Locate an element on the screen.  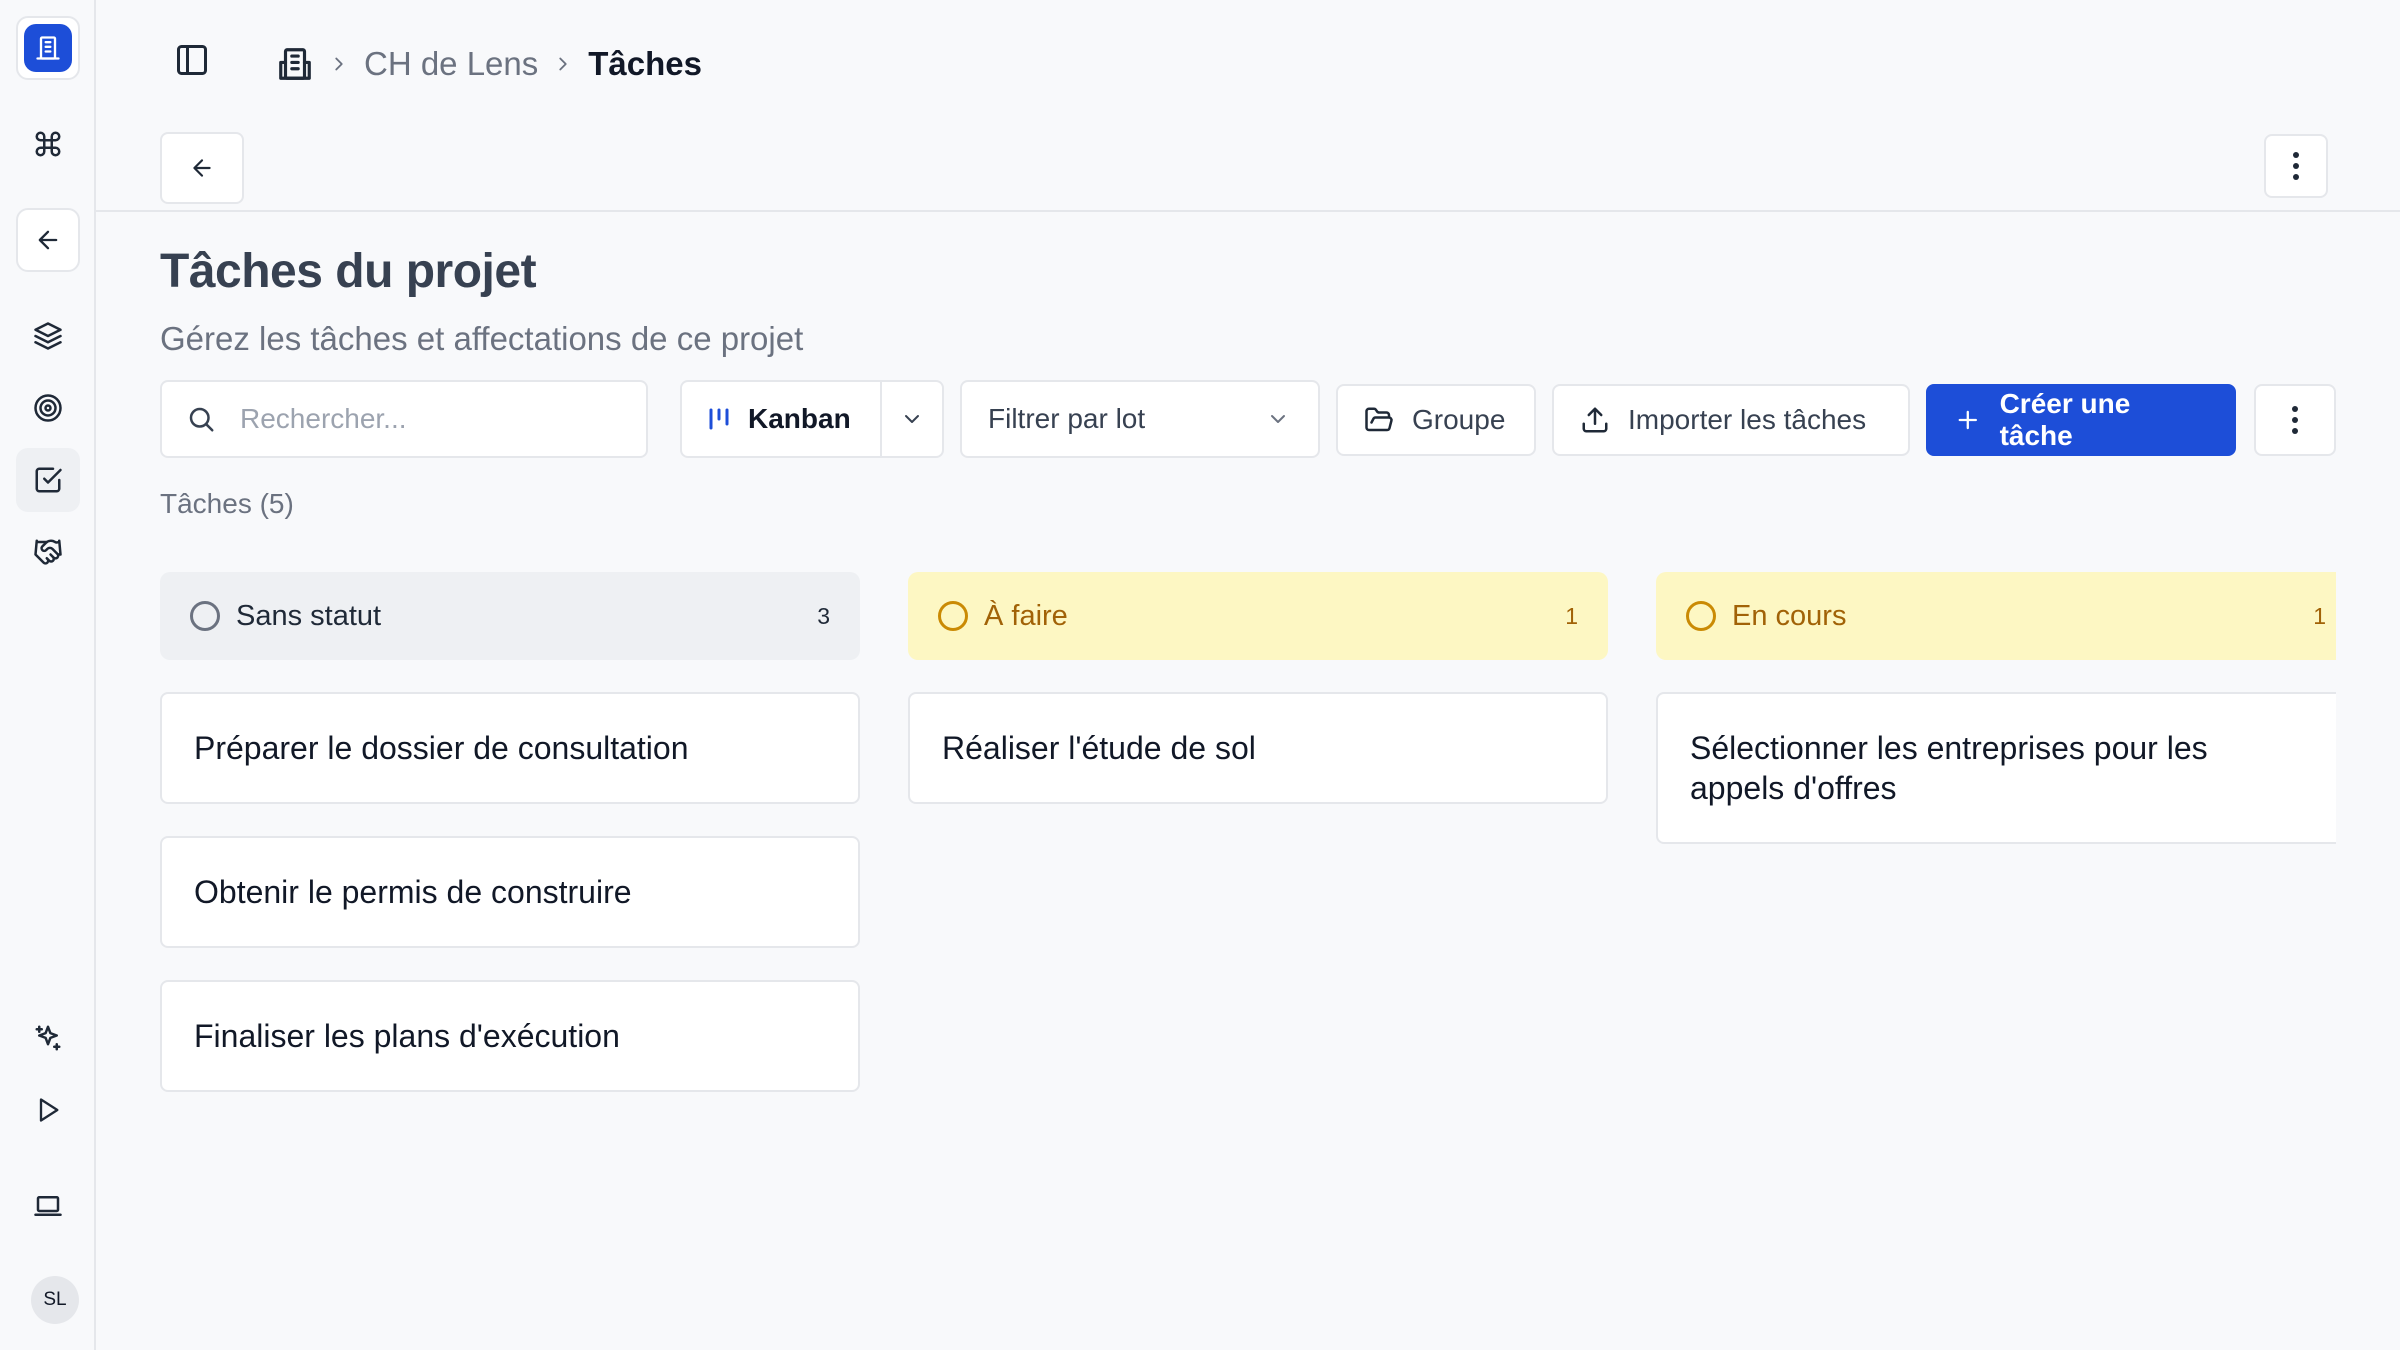
search-box is located at coordinates (404, 419).